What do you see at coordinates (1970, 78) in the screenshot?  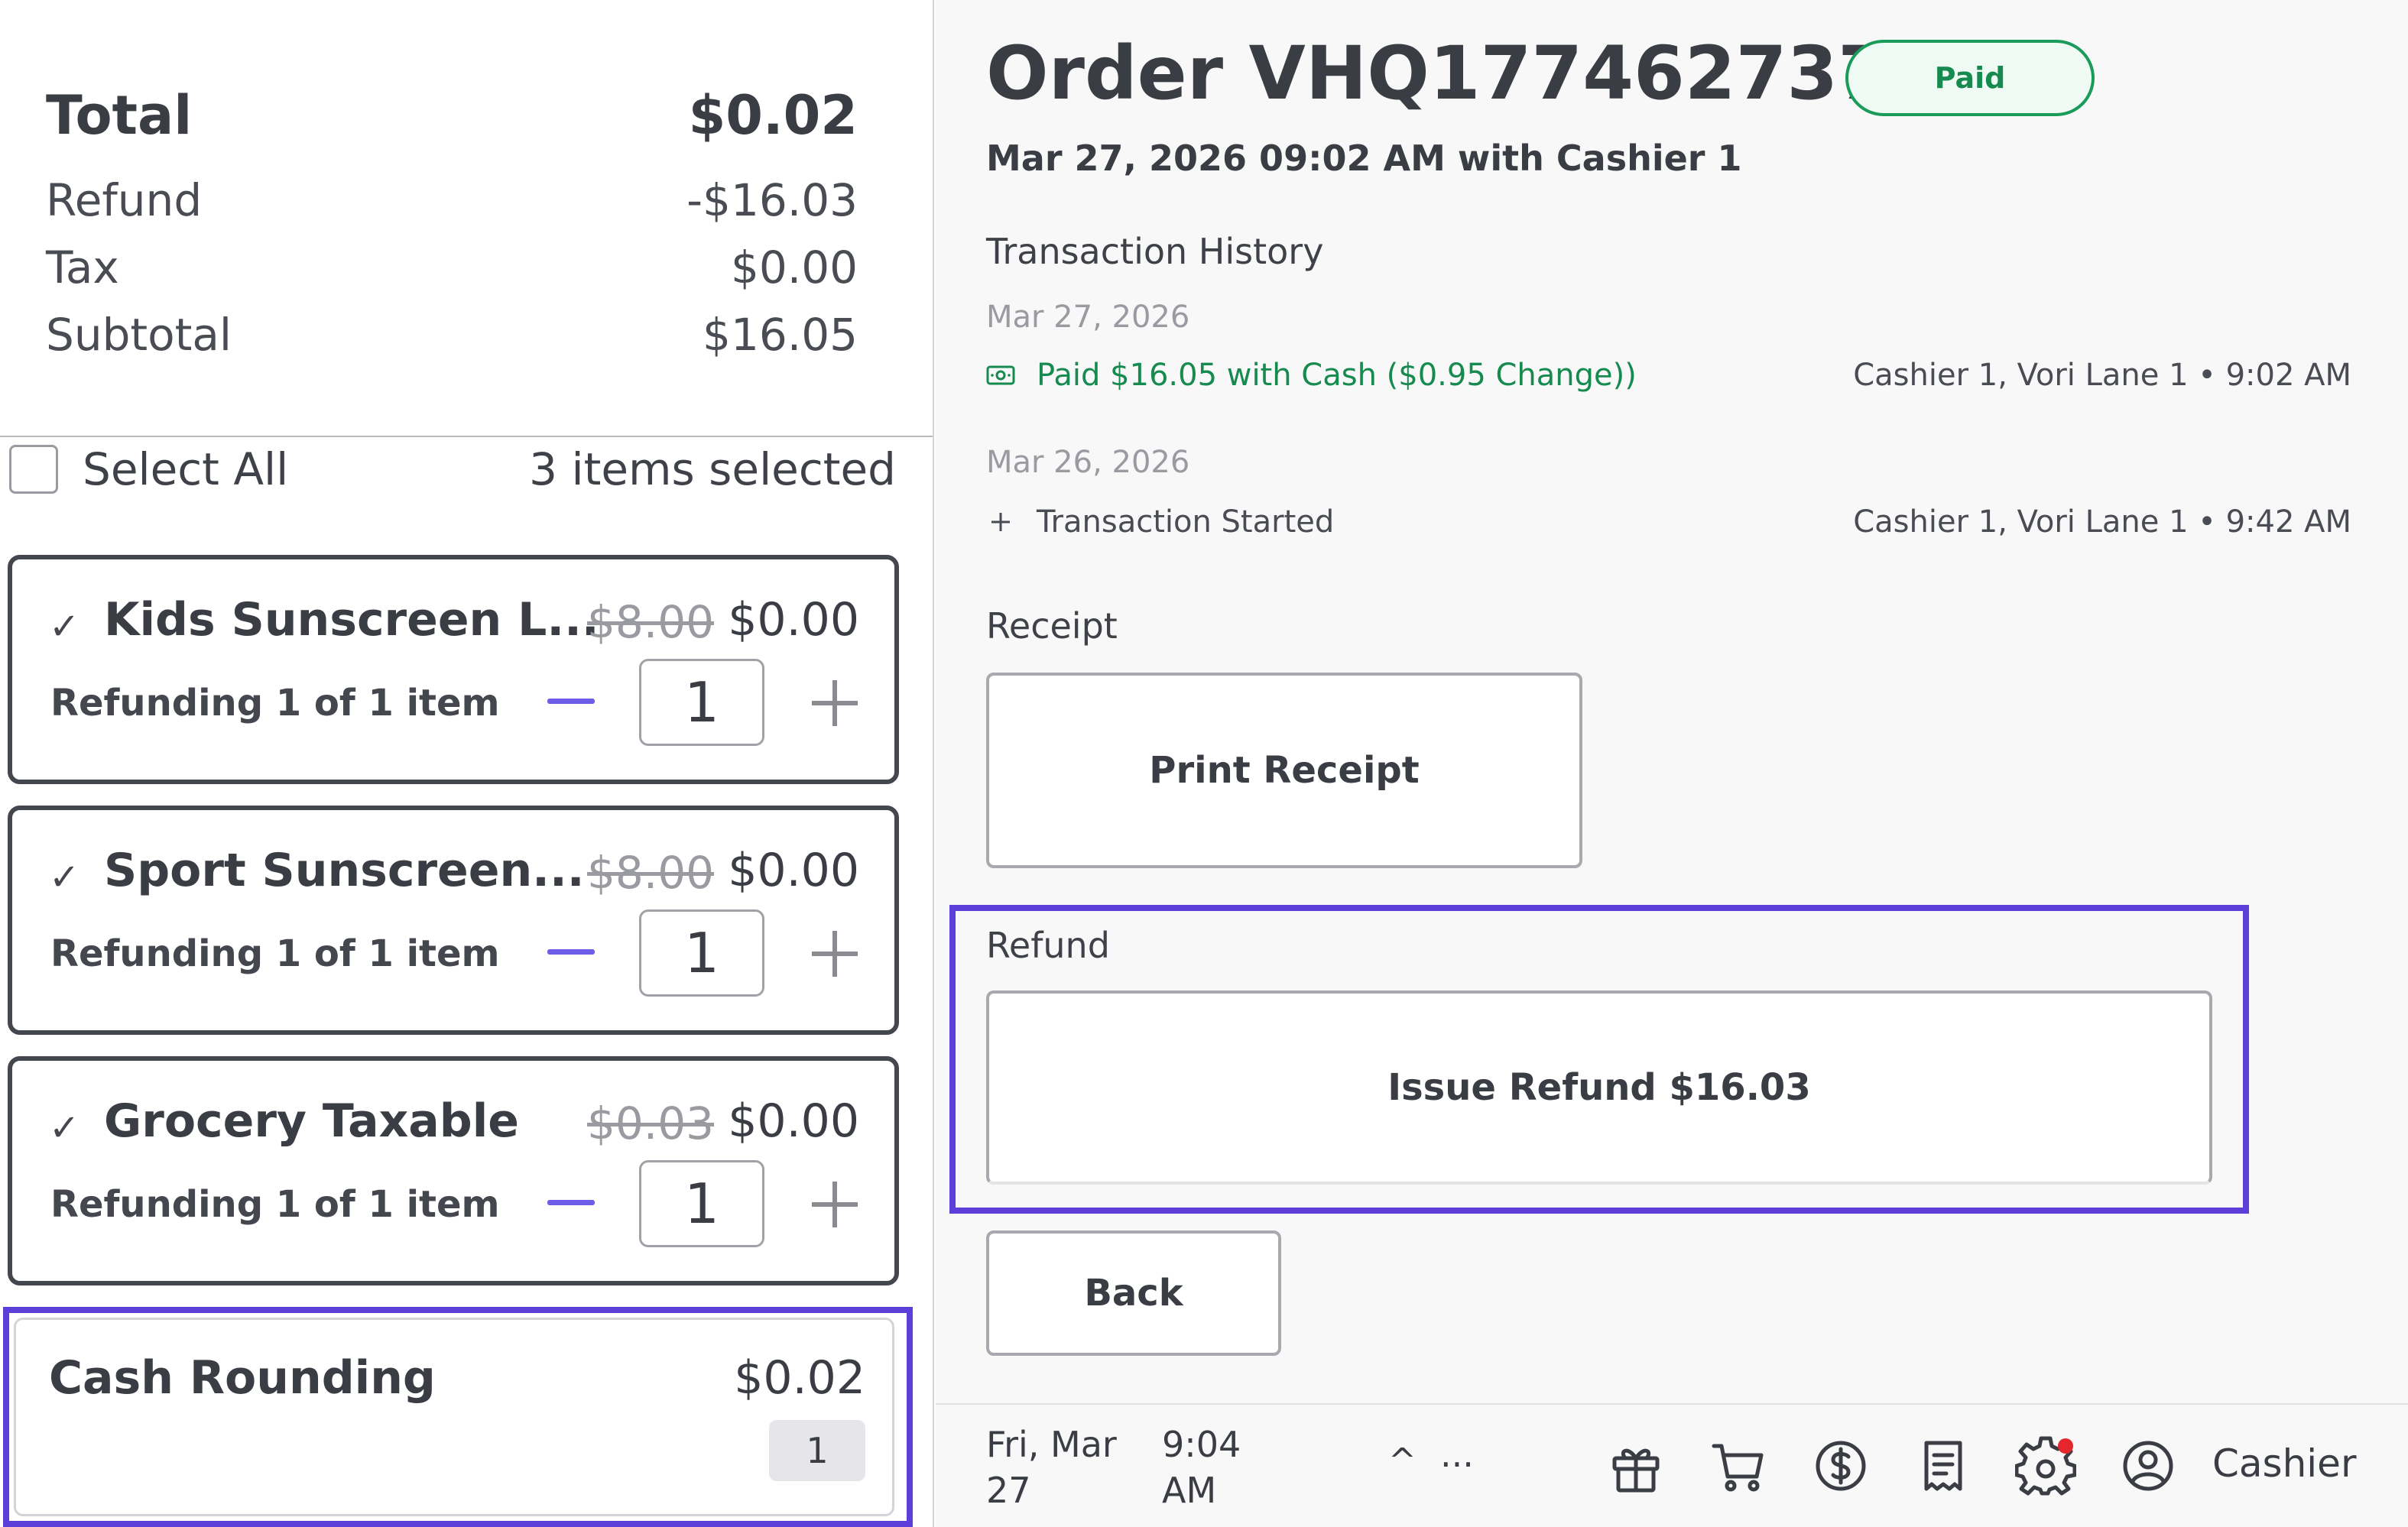 I see `status-badge: Paid` at bounding box center [1970, 78].